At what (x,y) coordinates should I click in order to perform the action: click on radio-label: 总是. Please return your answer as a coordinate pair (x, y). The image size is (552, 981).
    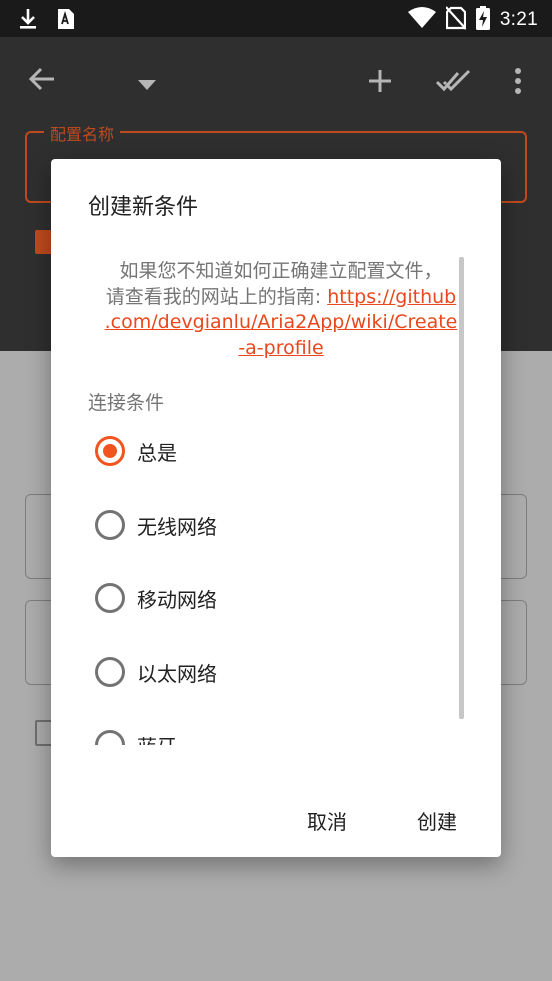
    Looking at the image, I should click on (157, 452).